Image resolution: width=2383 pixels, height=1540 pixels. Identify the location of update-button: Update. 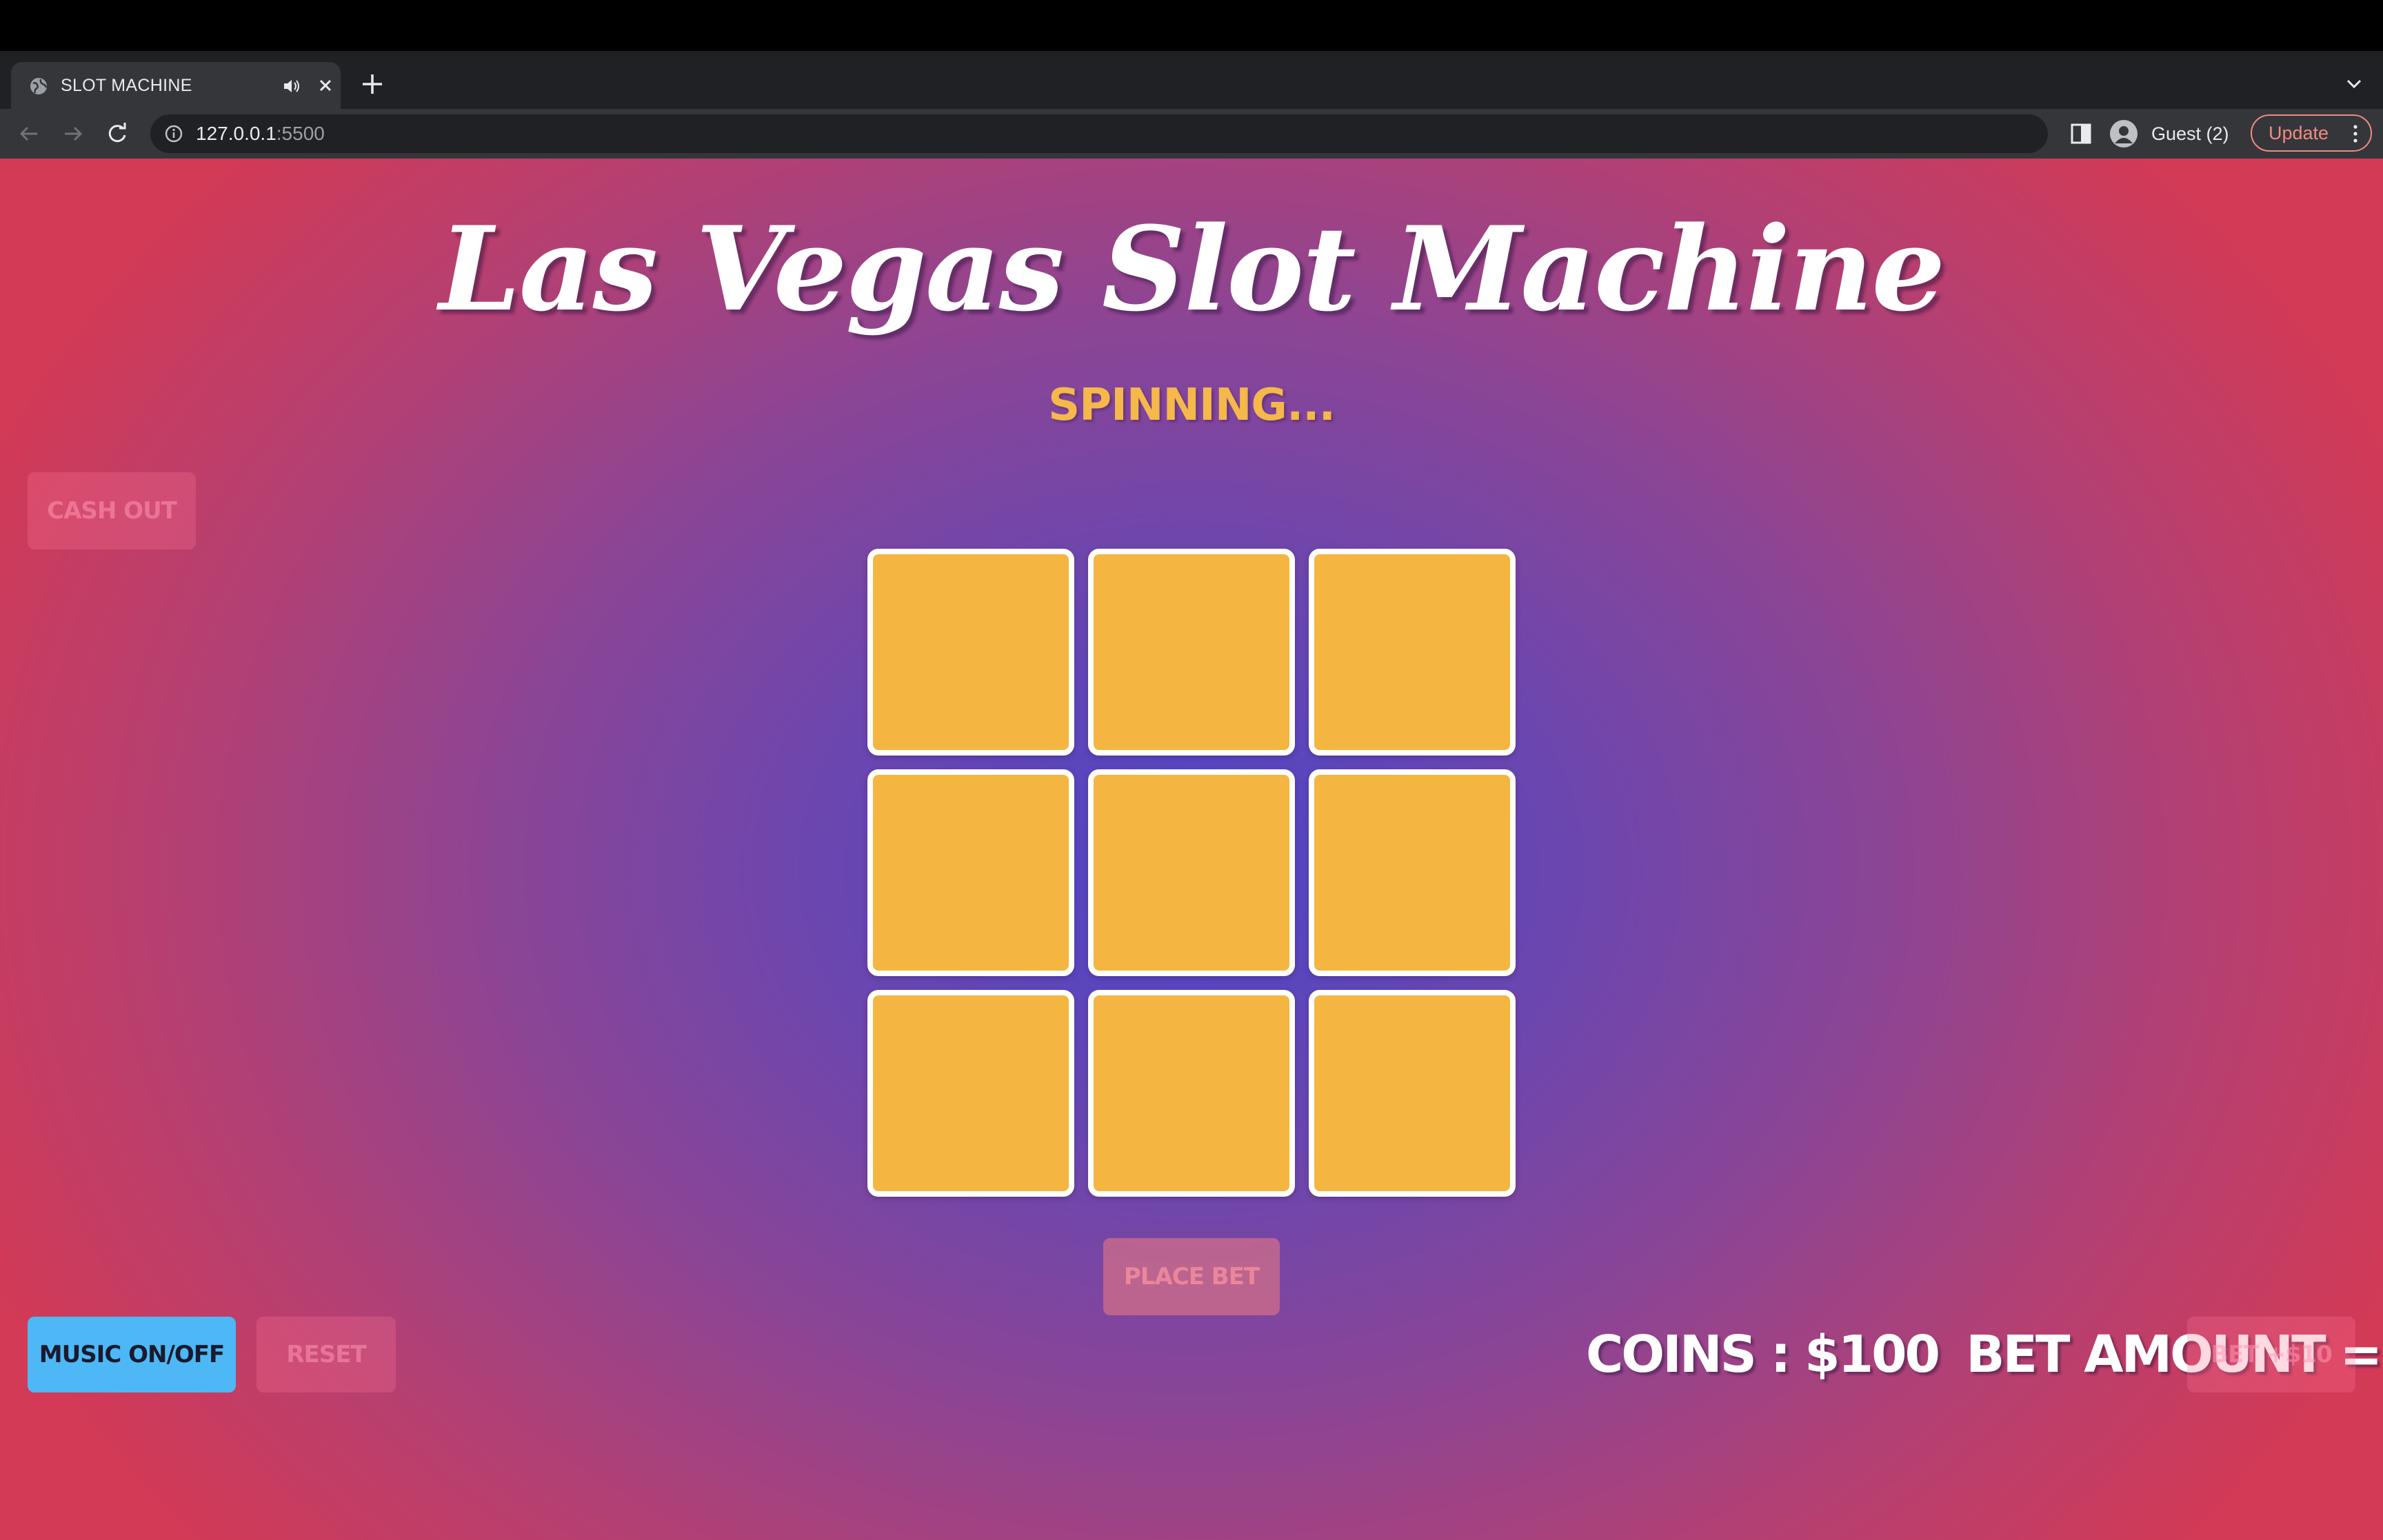
(2311, 133).